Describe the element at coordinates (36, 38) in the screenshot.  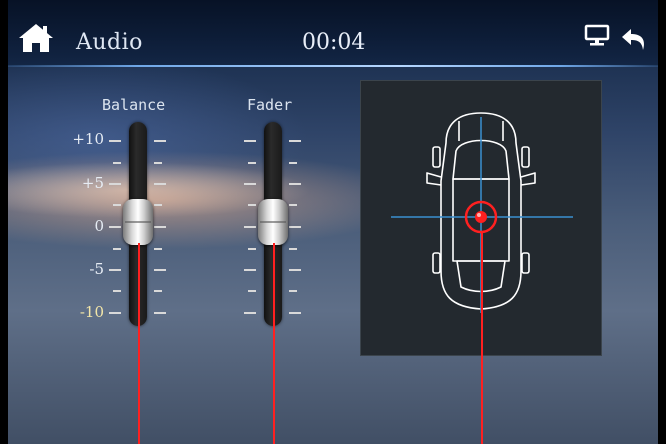
I see `home-icon` at that location.